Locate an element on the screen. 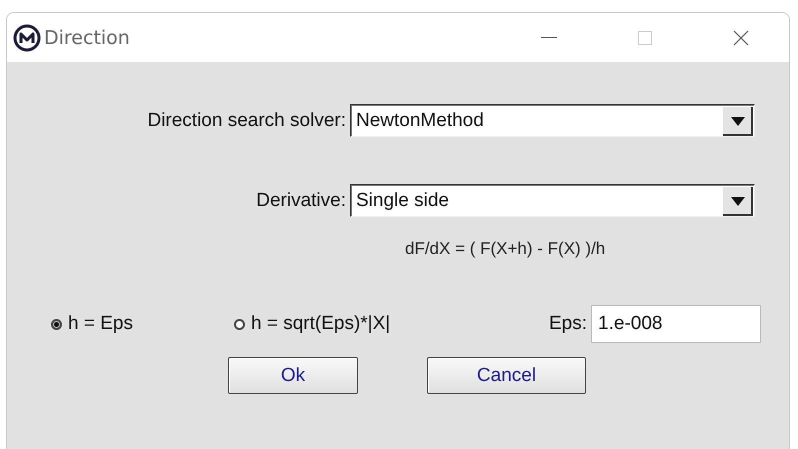 Image resolution: width=798 pixels, height=449 pixels. field-label: Eps: is located at coordinates (568, 324).